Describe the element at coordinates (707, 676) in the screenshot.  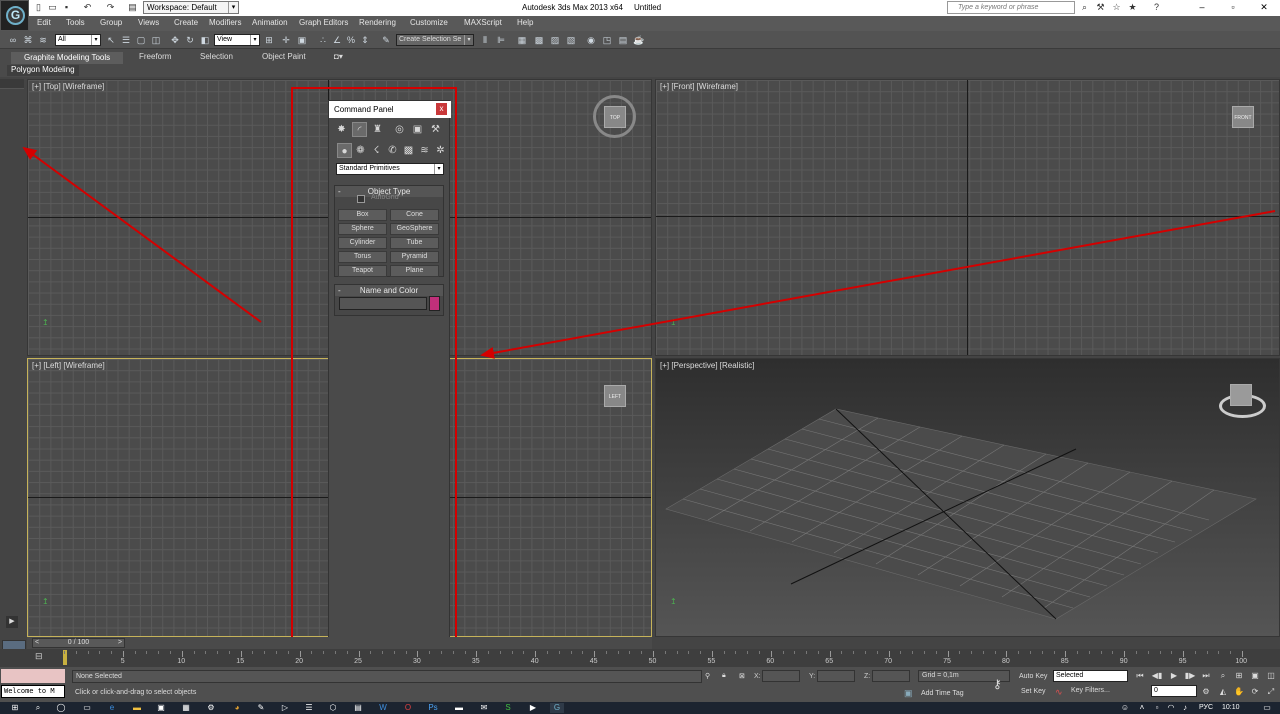
I see `selection-lock-icon: ⚲` at that location.